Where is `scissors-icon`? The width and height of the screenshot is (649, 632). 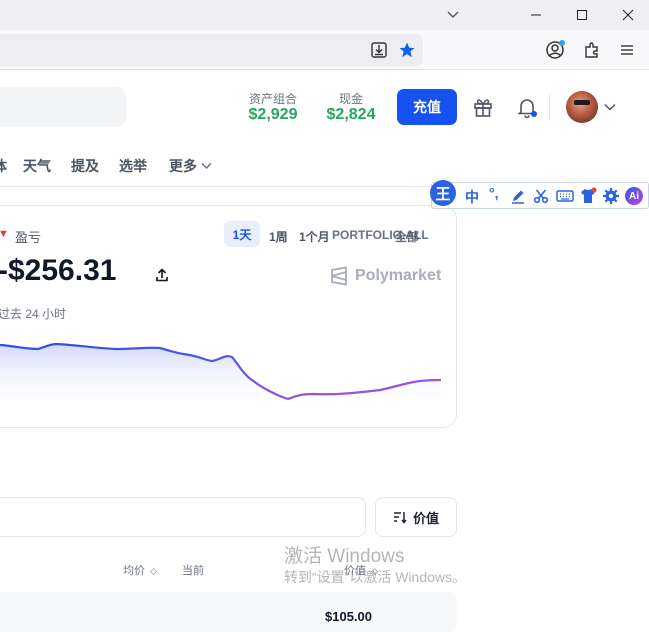
scissors-icon is located at coordinates (541, 196).